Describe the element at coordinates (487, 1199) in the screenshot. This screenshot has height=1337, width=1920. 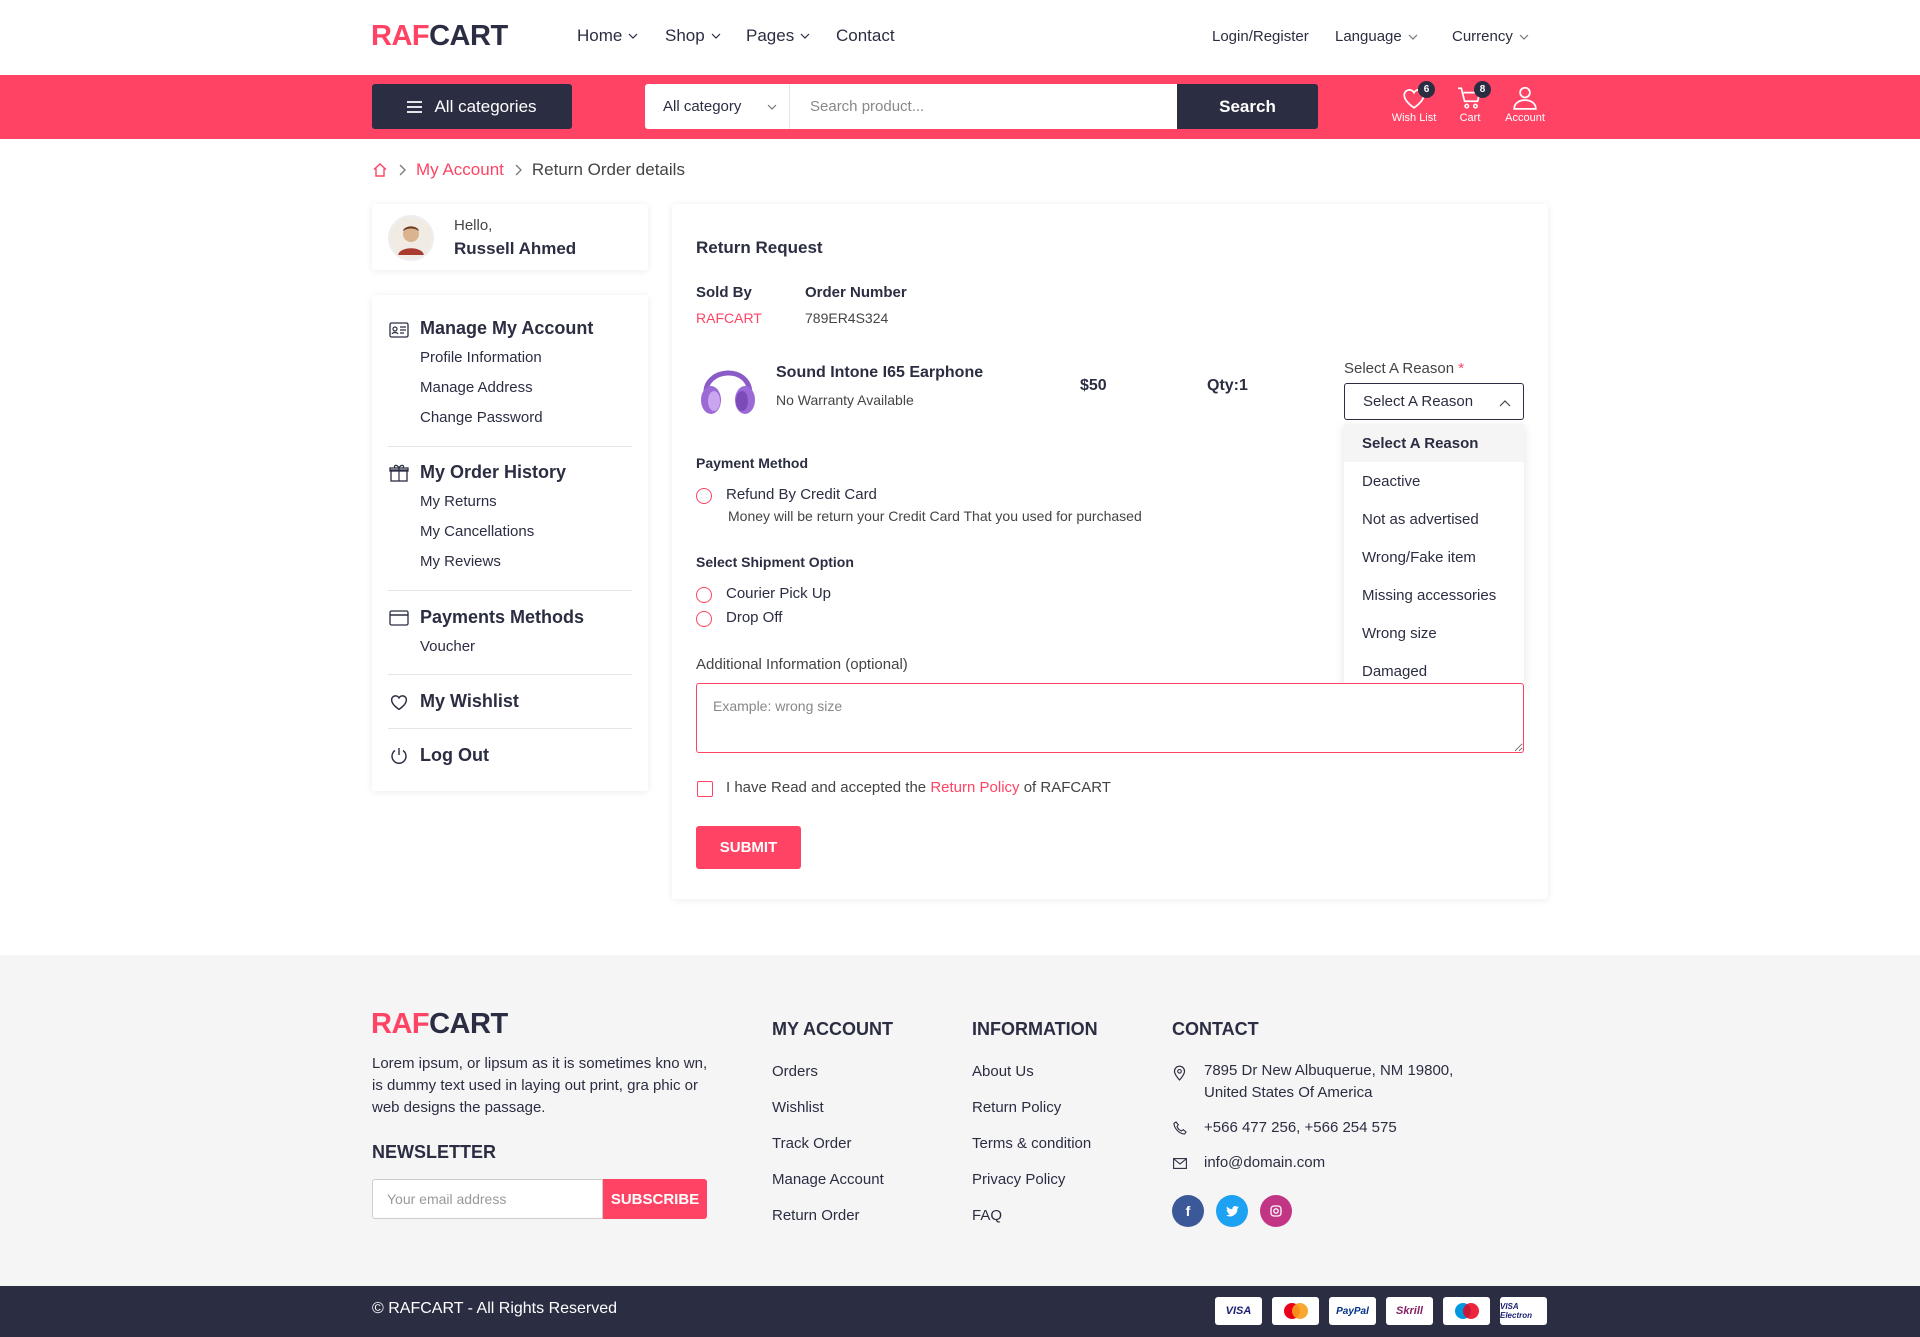
I see `newsletter-email-input` at that location.